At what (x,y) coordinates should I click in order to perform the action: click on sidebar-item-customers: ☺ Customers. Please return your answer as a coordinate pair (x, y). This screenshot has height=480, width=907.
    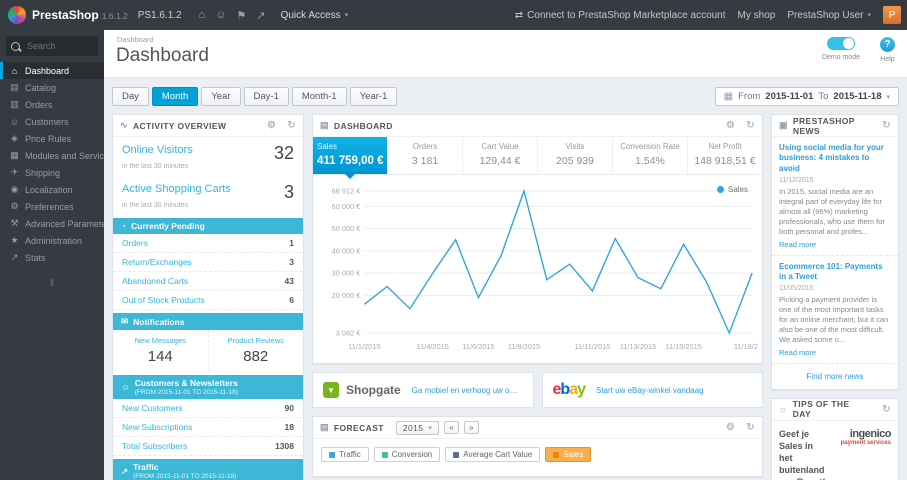
    Looking at the image, I should click on (52, 121).